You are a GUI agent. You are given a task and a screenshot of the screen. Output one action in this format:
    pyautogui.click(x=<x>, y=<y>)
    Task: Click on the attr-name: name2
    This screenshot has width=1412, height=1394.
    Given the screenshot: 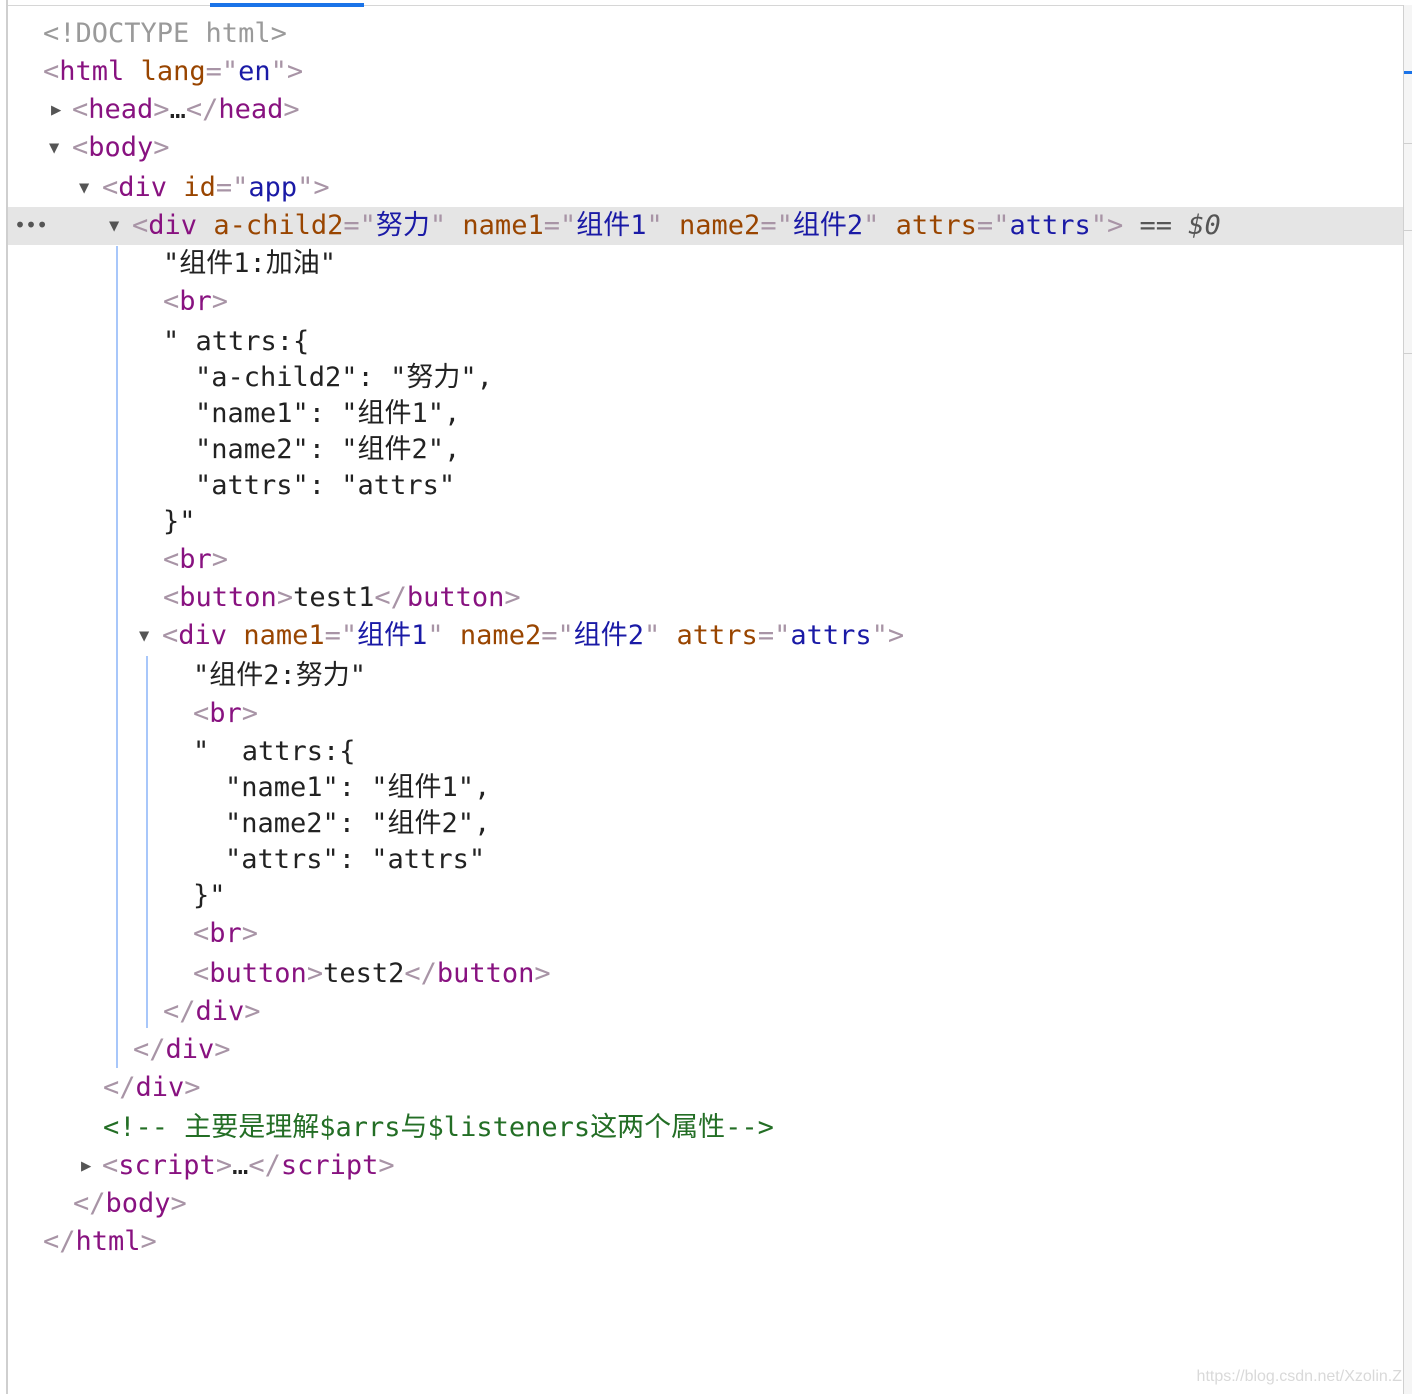 What is the action you would take?
    pyautogui.click(x=500, y=635)
    